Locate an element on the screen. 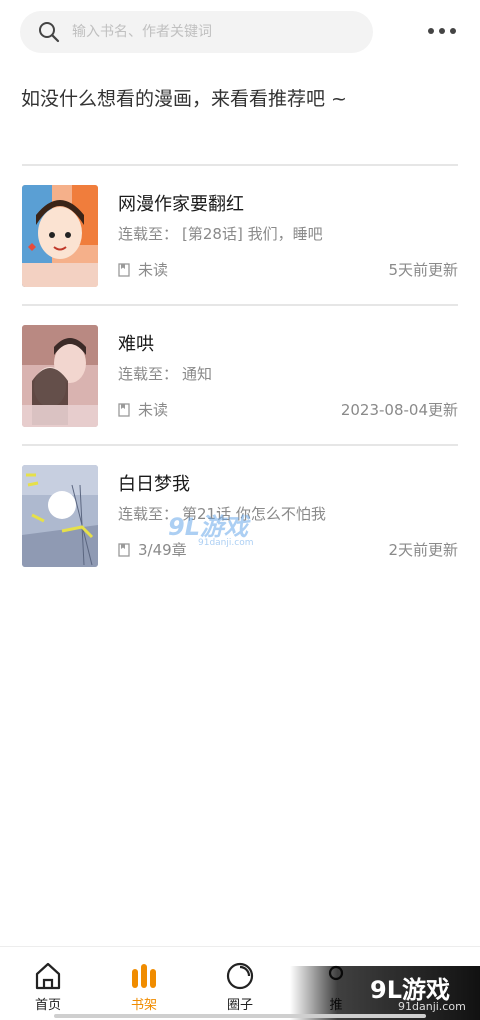  book-update: 连载至： 通知 is located at coordinates (165, 373).